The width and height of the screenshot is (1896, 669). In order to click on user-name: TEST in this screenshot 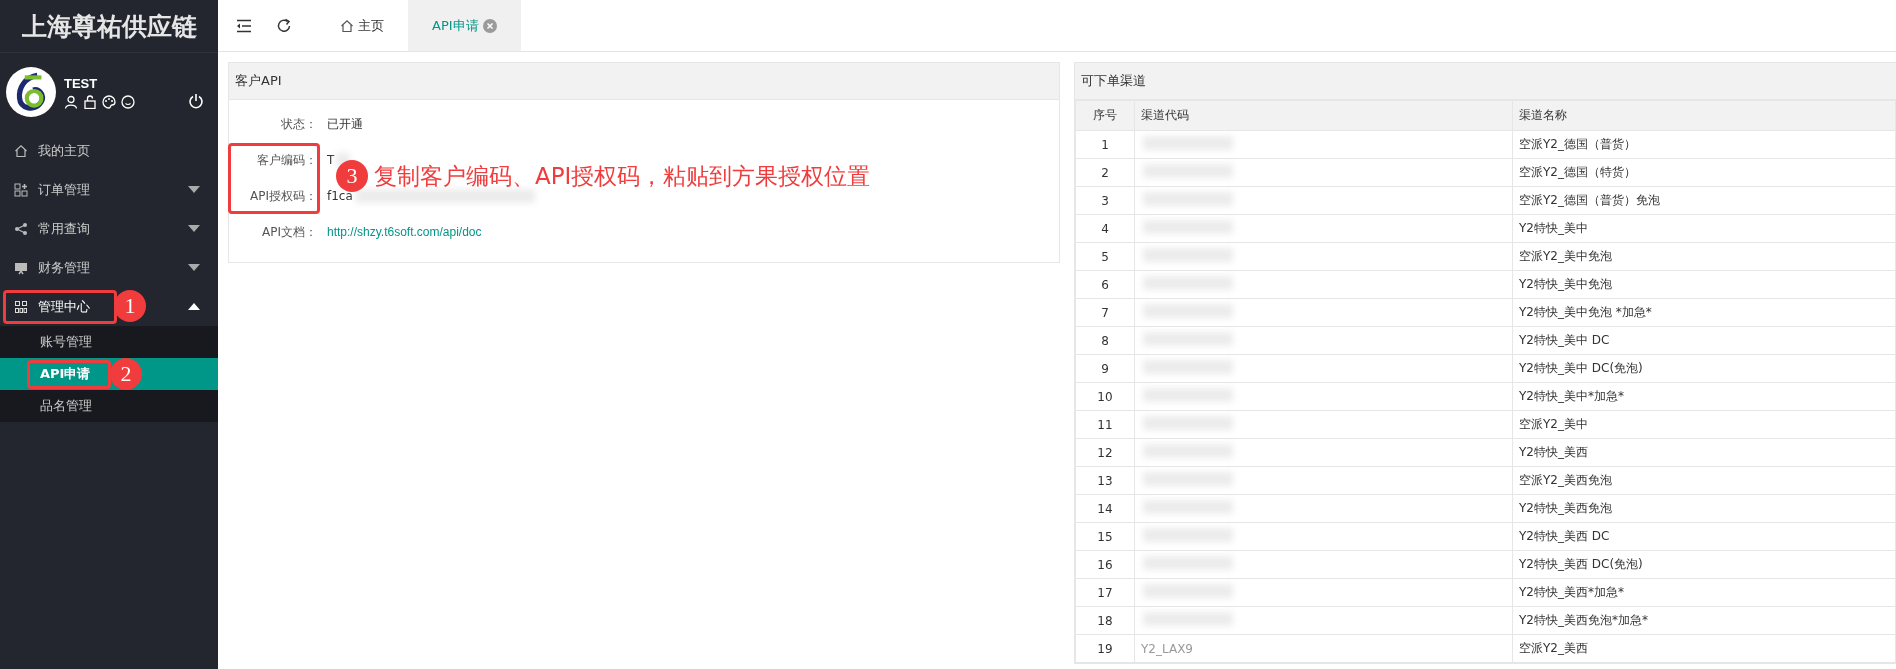, I will do `click(81, 83)`.